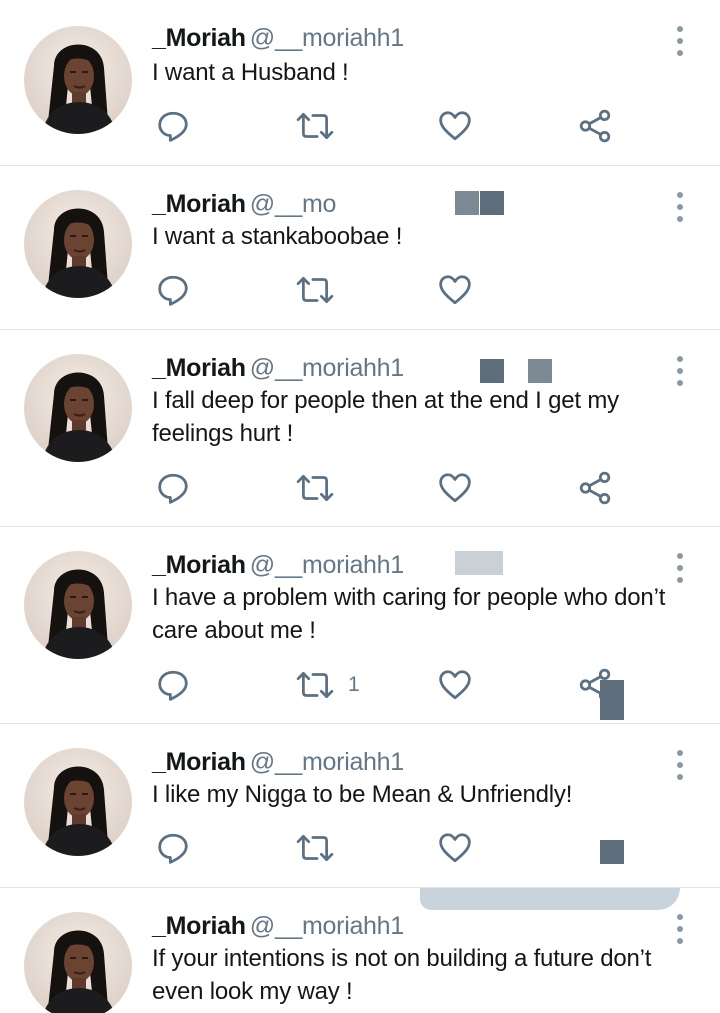 The height and width of the screenshot is (1013, 720). I want to click on user-handle: @__mo, so click(293, 204).